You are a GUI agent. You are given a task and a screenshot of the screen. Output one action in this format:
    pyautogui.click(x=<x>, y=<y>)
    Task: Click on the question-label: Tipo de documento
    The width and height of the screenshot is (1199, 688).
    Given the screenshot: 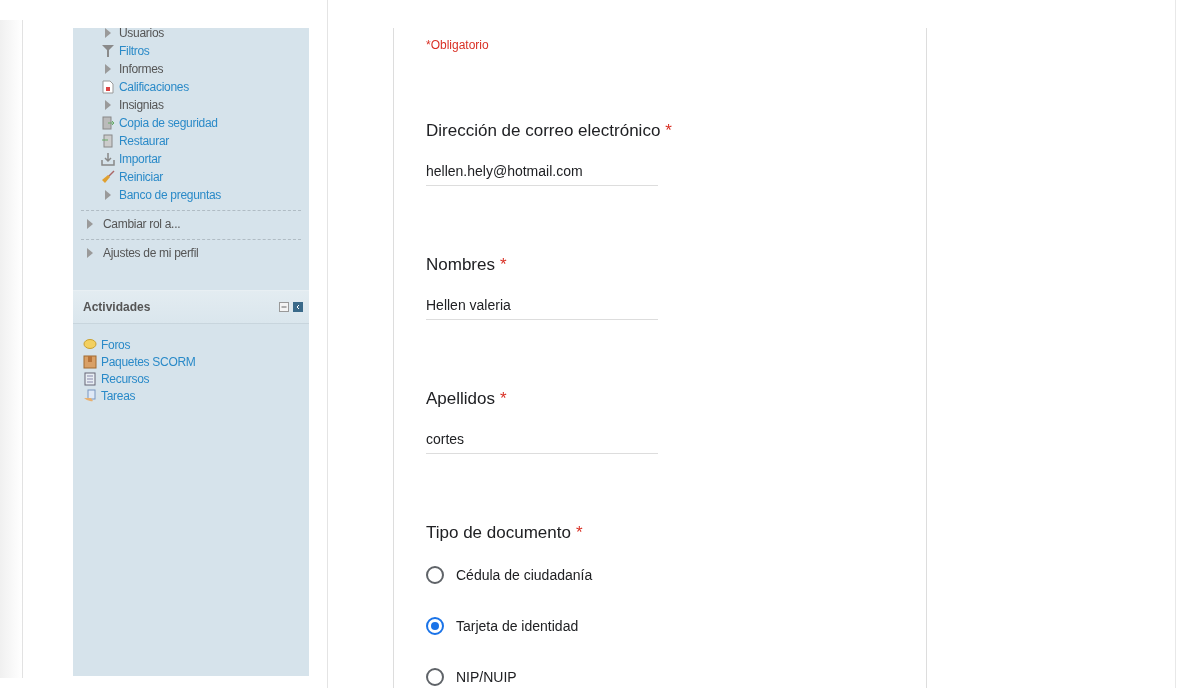 What is the action you would take?
    pyautogui.click(x=498, y=533)
    